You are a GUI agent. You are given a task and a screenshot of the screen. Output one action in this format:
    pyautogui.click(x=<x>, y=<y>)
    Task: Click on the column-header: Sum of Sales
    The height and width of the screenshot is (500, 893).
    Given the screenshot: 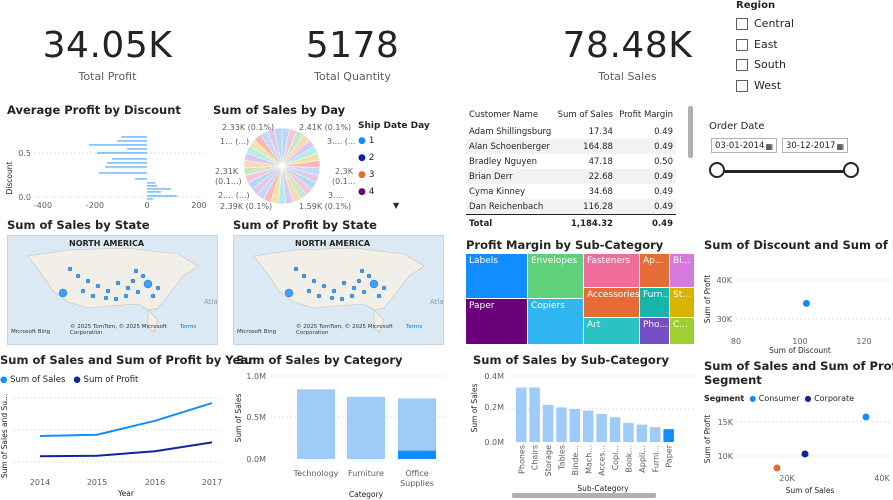 What is the action you would take?
    pyautogui.click(x=584, y=115)
    